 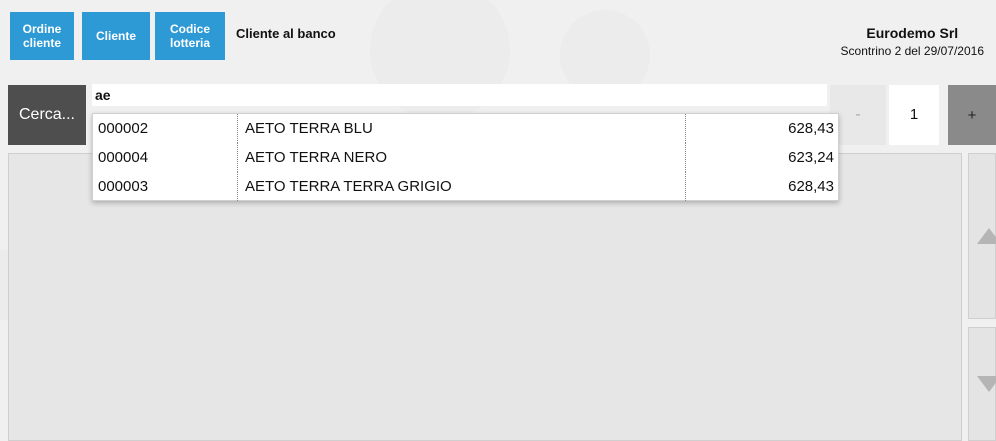 I want to click on result-row: 000002 AETO TERRA BLU 628,43, so click(x=465, y=128).